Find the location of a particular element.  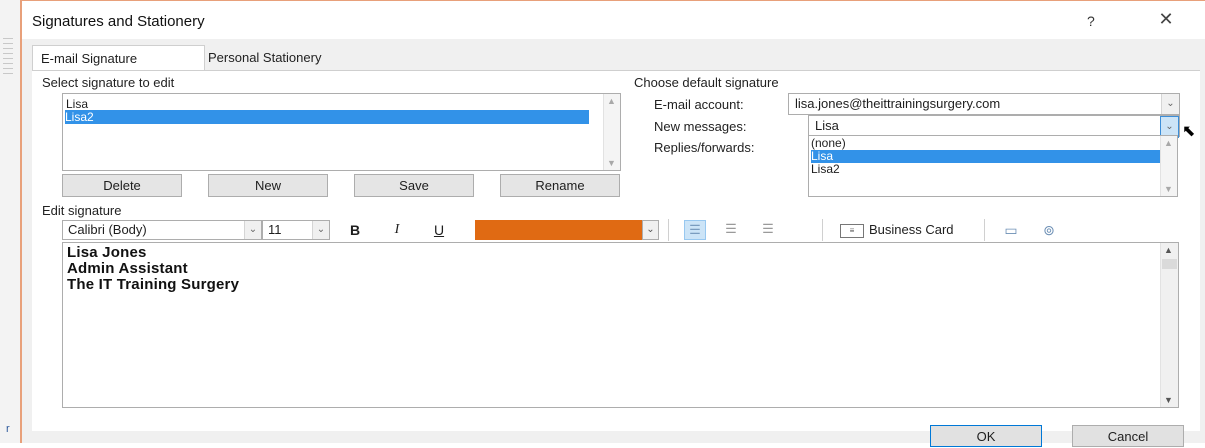

mouse-cursor-icon: ⬉ is located at coordinates (1189, 131).